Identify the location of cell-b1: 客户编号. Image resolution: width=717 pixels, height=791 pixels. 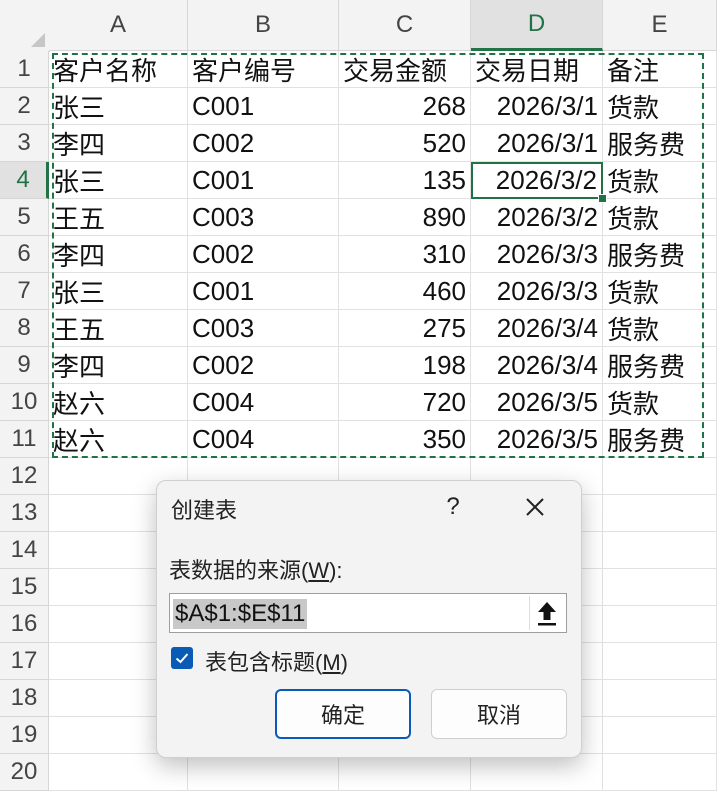
(263, 69).